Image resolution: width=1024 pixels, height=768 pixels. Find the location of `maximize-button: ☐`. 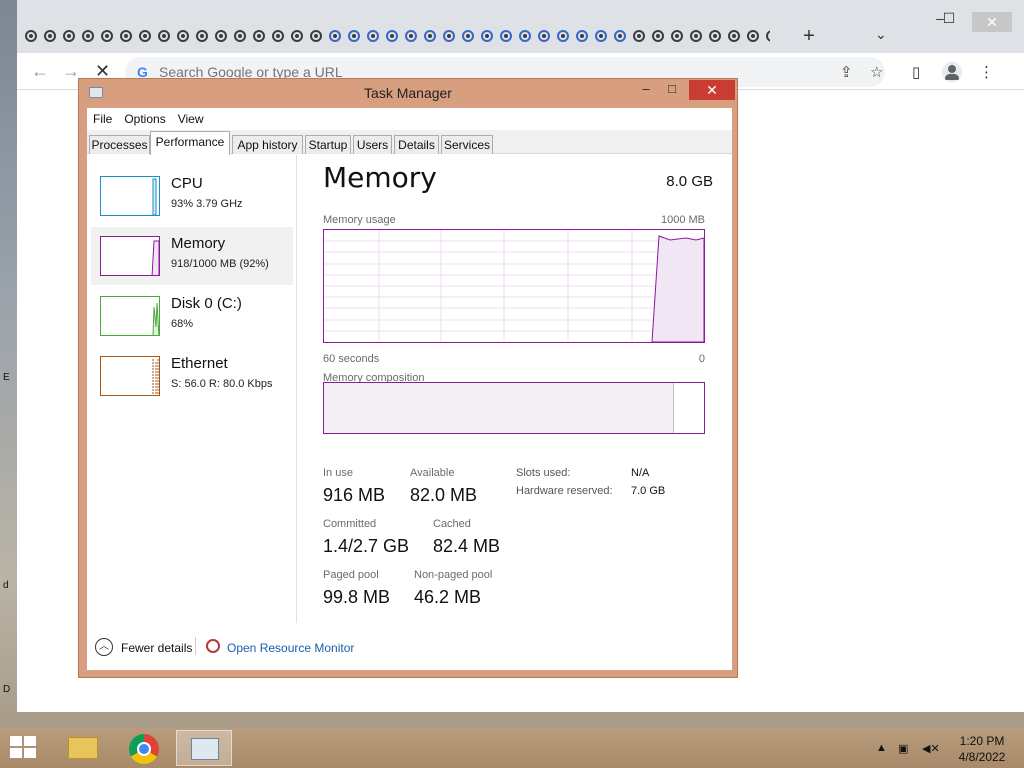

maximize-button: ☐ is located at coordinates (949, 18).